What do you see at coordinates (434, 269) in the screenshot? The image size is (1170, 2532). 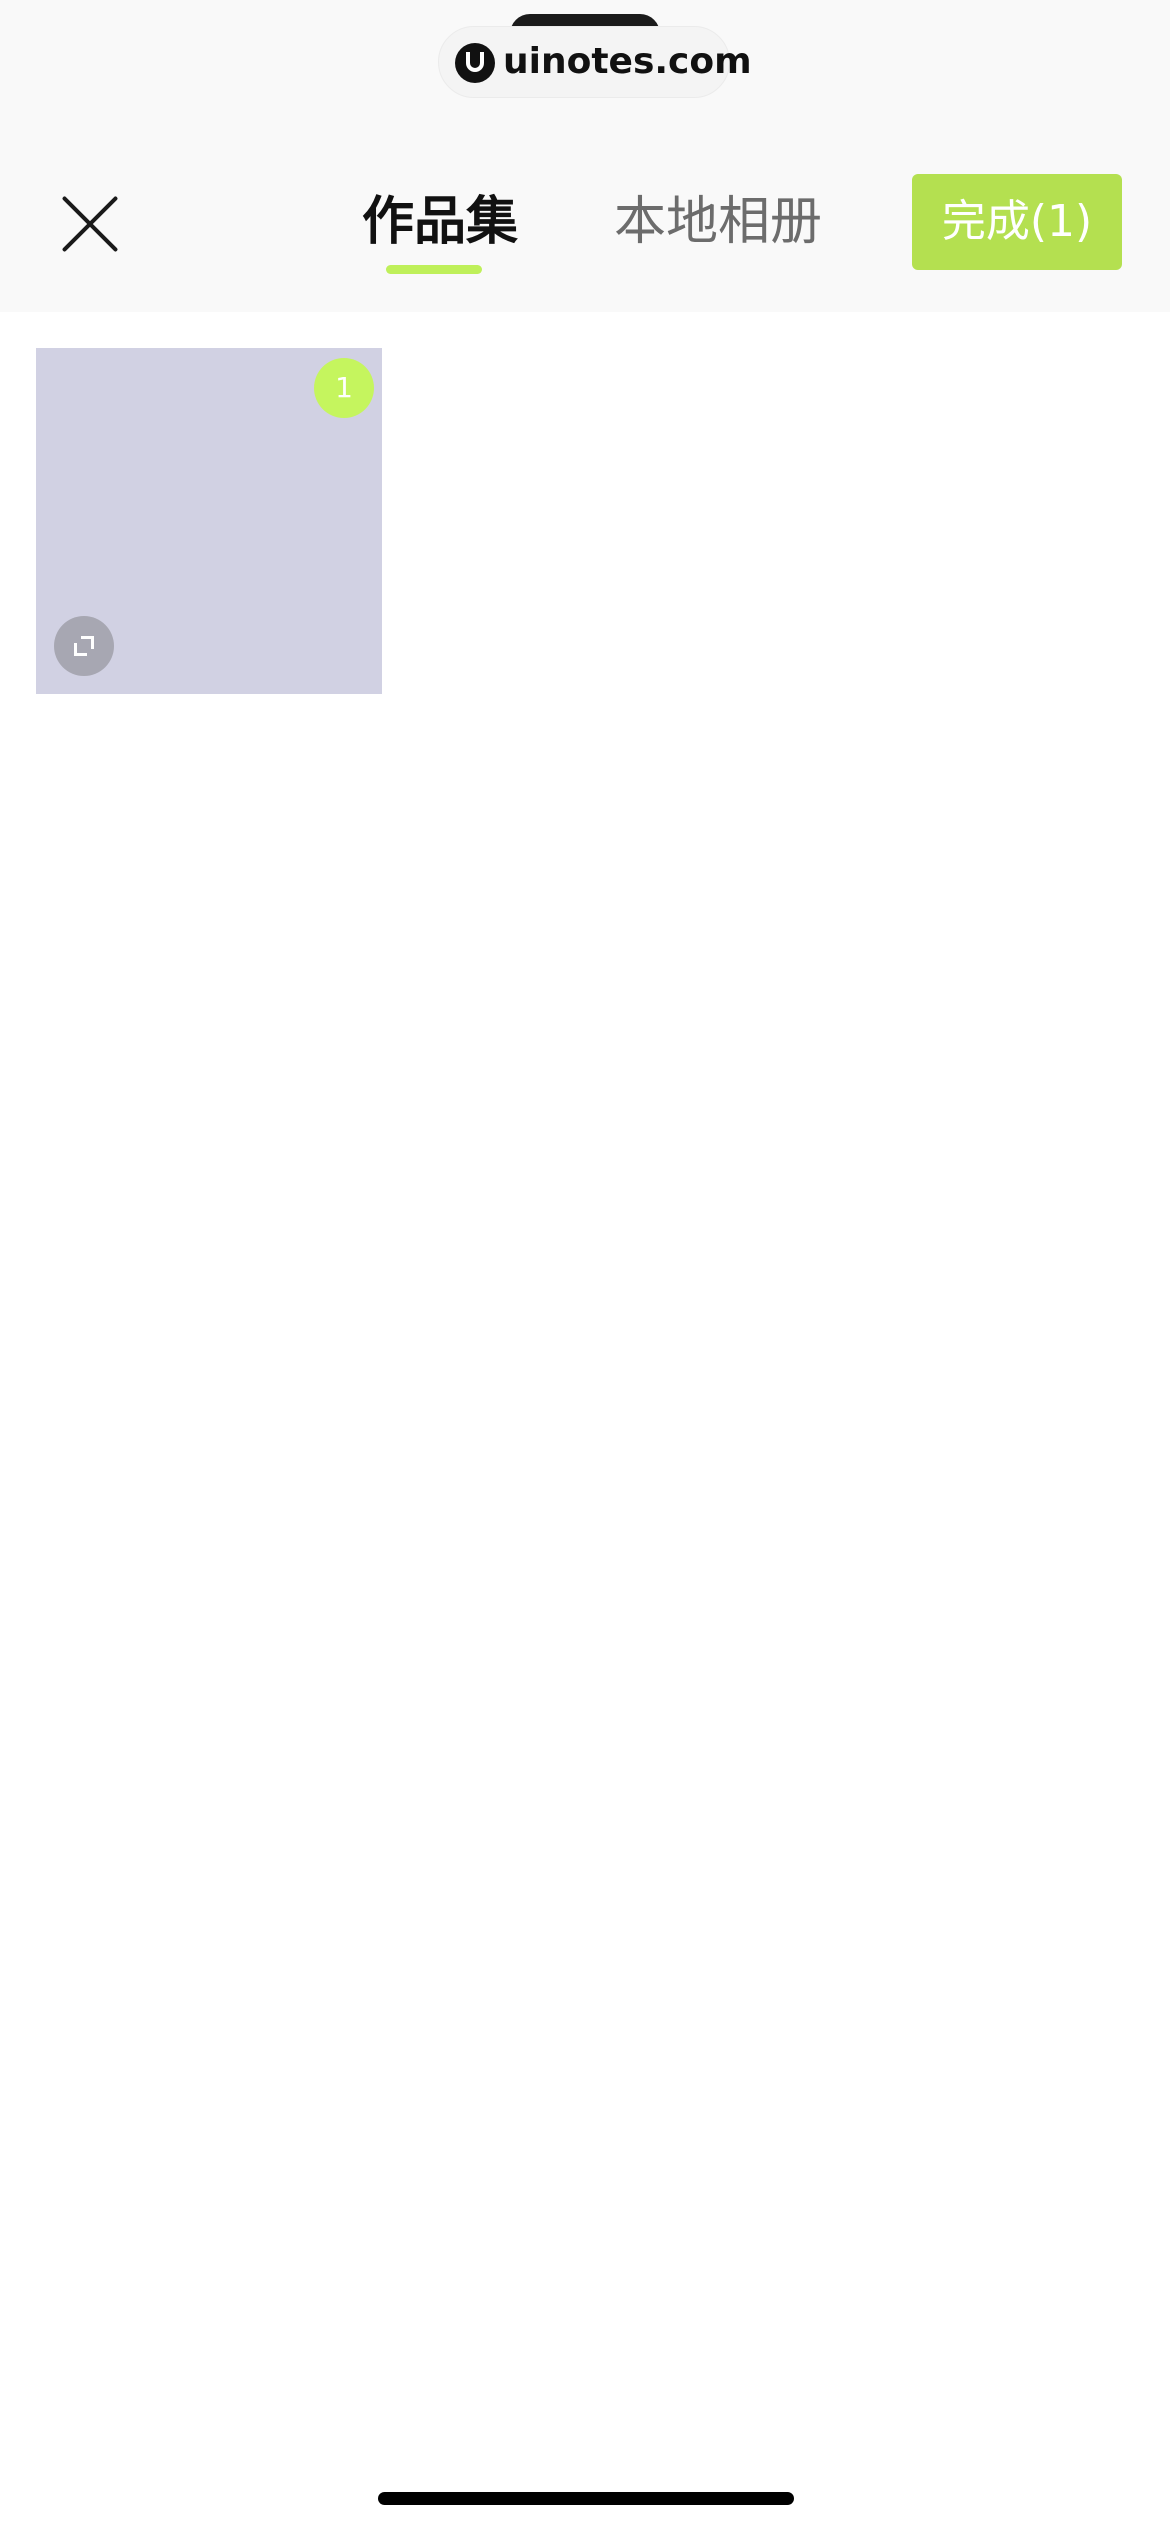 I see `active-tab-indicator` at bounding box center [434, 269].